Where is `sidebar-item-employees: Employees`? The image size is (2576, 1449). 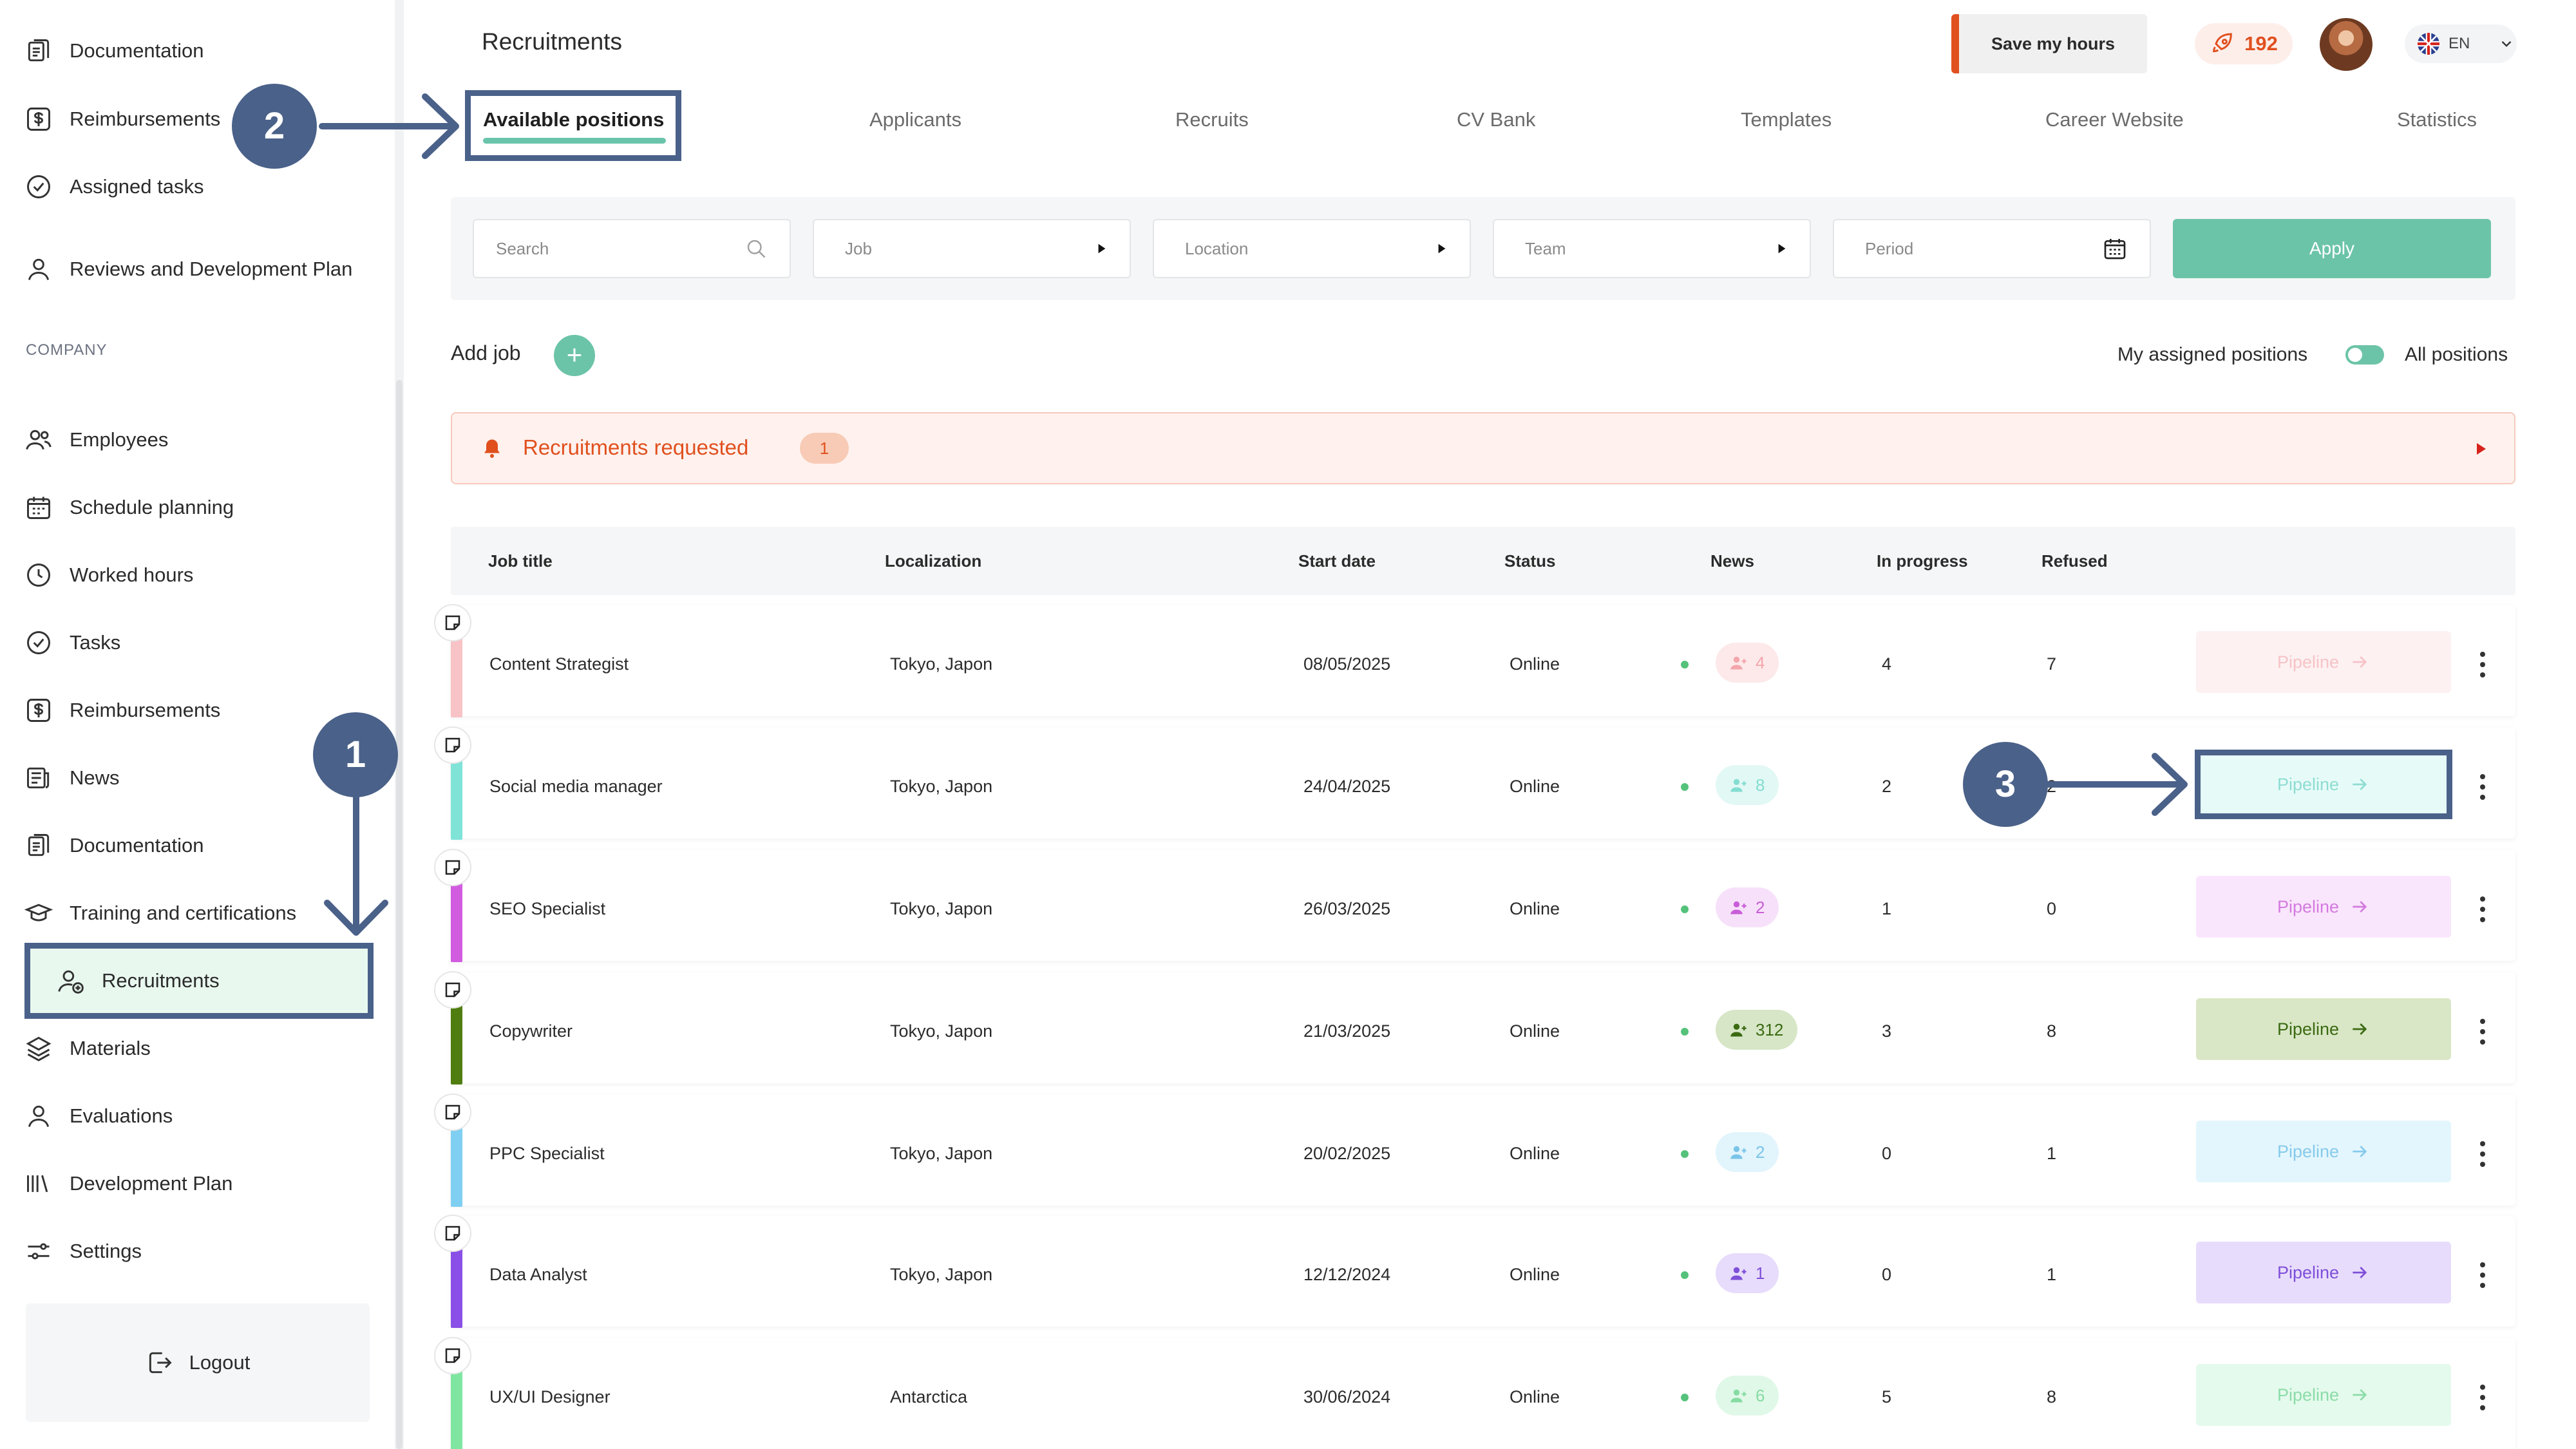
sidebar-item-employees: Employees is located at coordinates (96, 439).